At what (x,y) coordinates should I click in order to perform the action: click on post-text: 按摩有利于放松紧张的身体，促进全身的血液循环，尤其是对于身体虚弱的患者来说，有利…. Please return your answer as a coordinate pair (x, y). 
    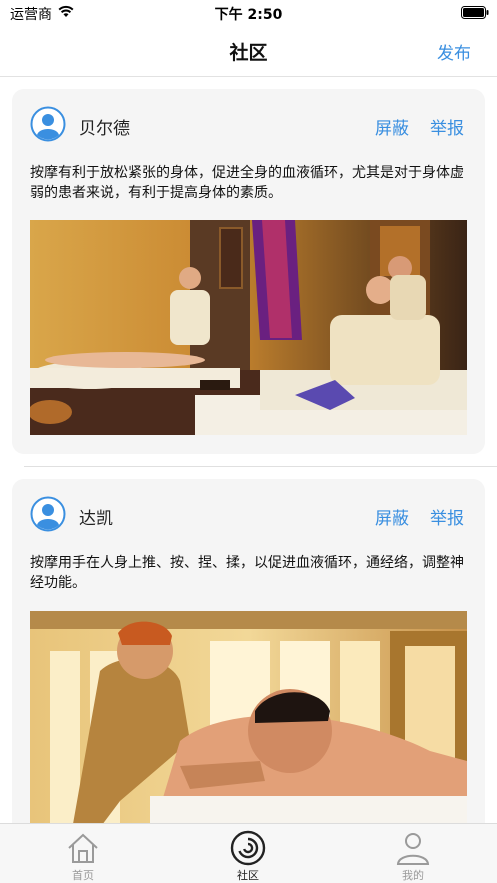
    Looking at the image, I should click on (247, 183).